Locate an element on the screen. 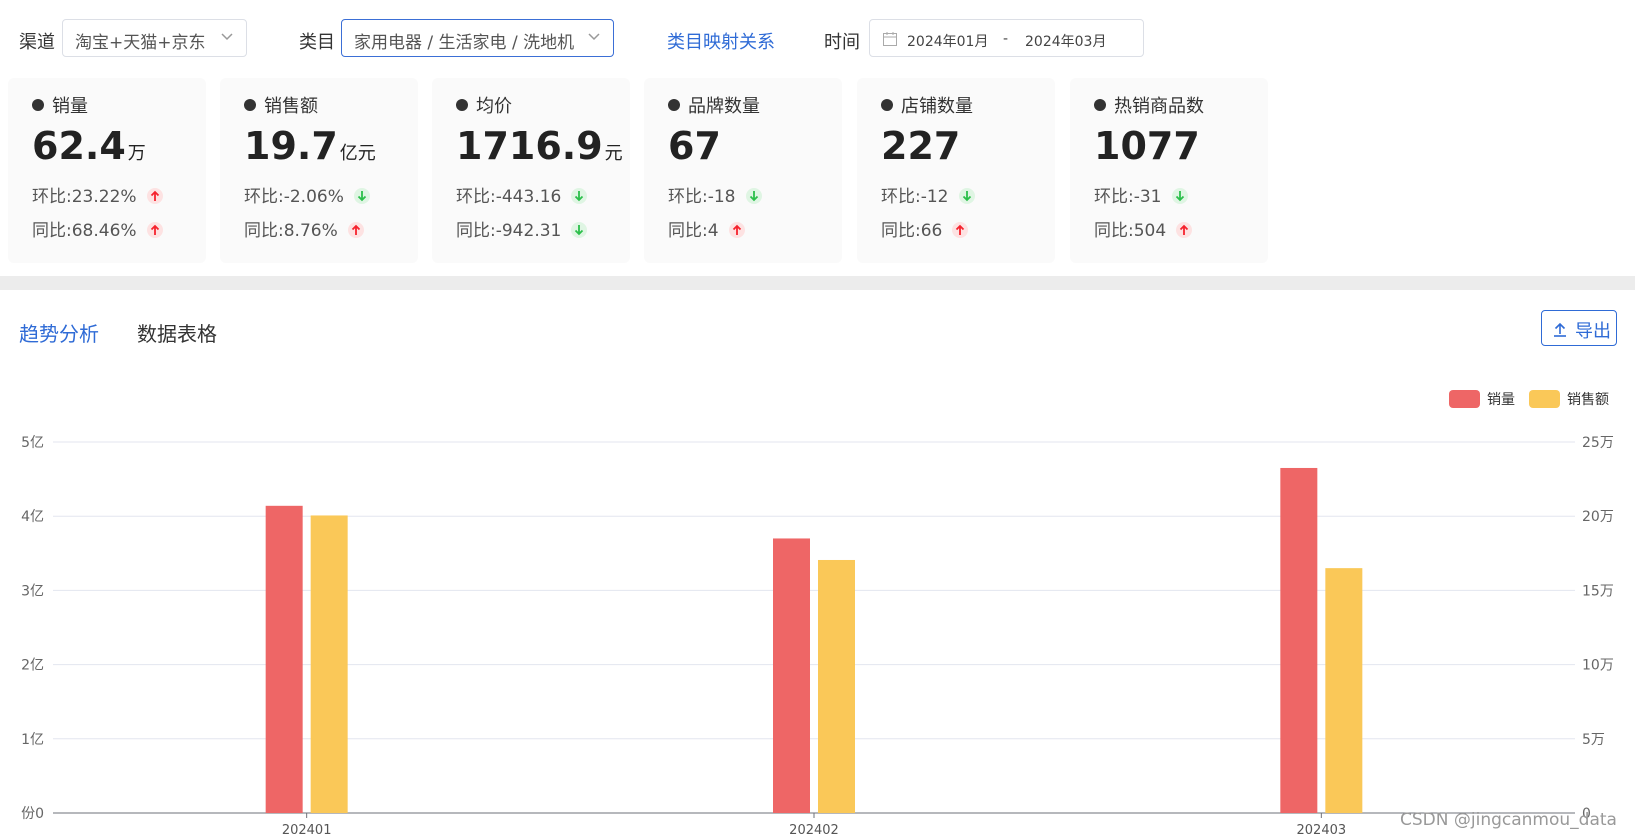 The image size is (1635, 840). kpi-value: 1077 is located at coordinates (1147, 146).